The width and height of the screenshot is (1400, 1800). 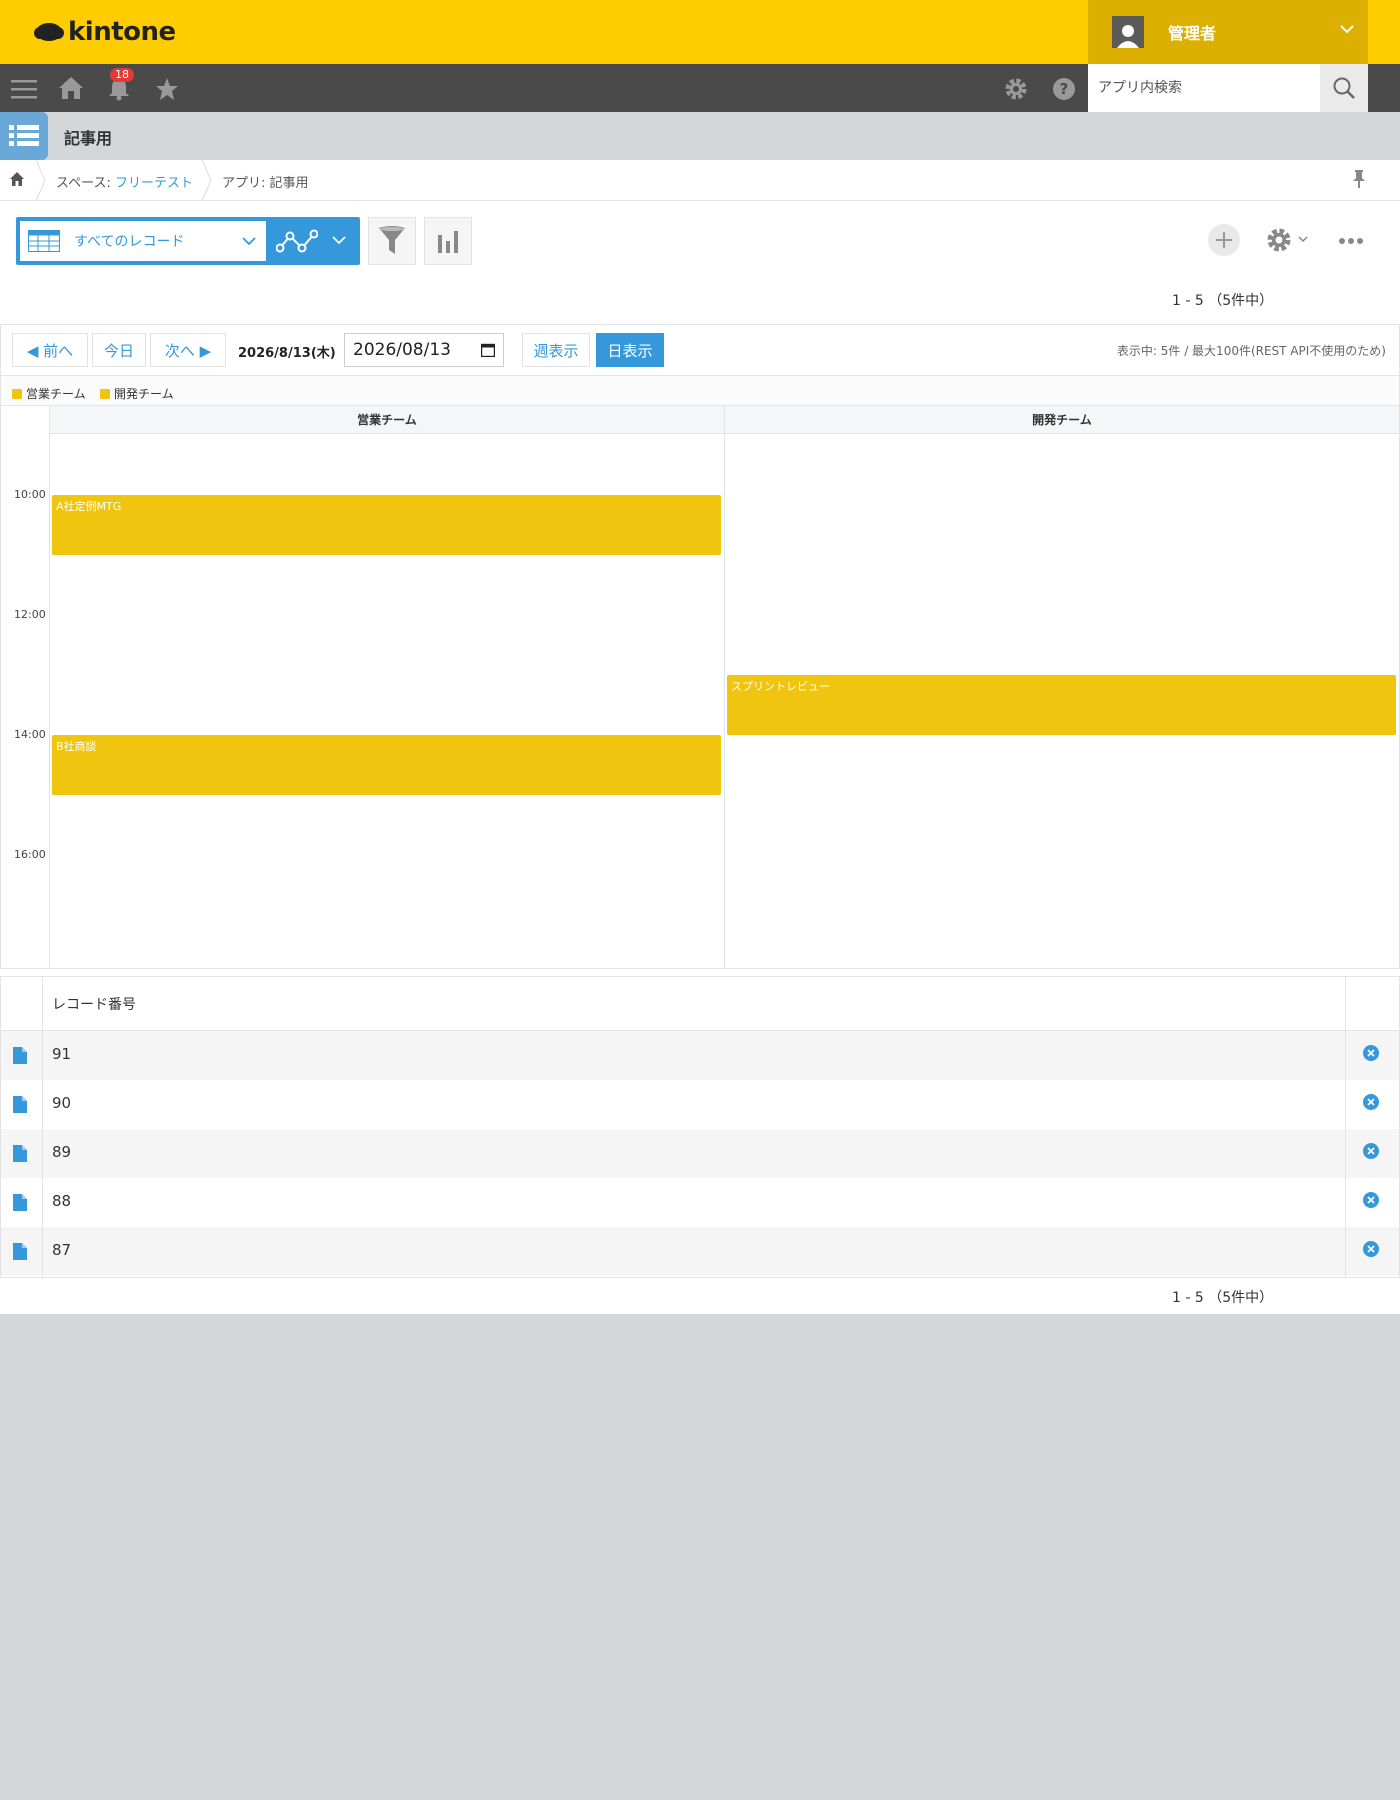 What do you see at coordinates (30, 854) in the screenshot?
I see `time-label: 16:00` at bounding box center [30, 854].